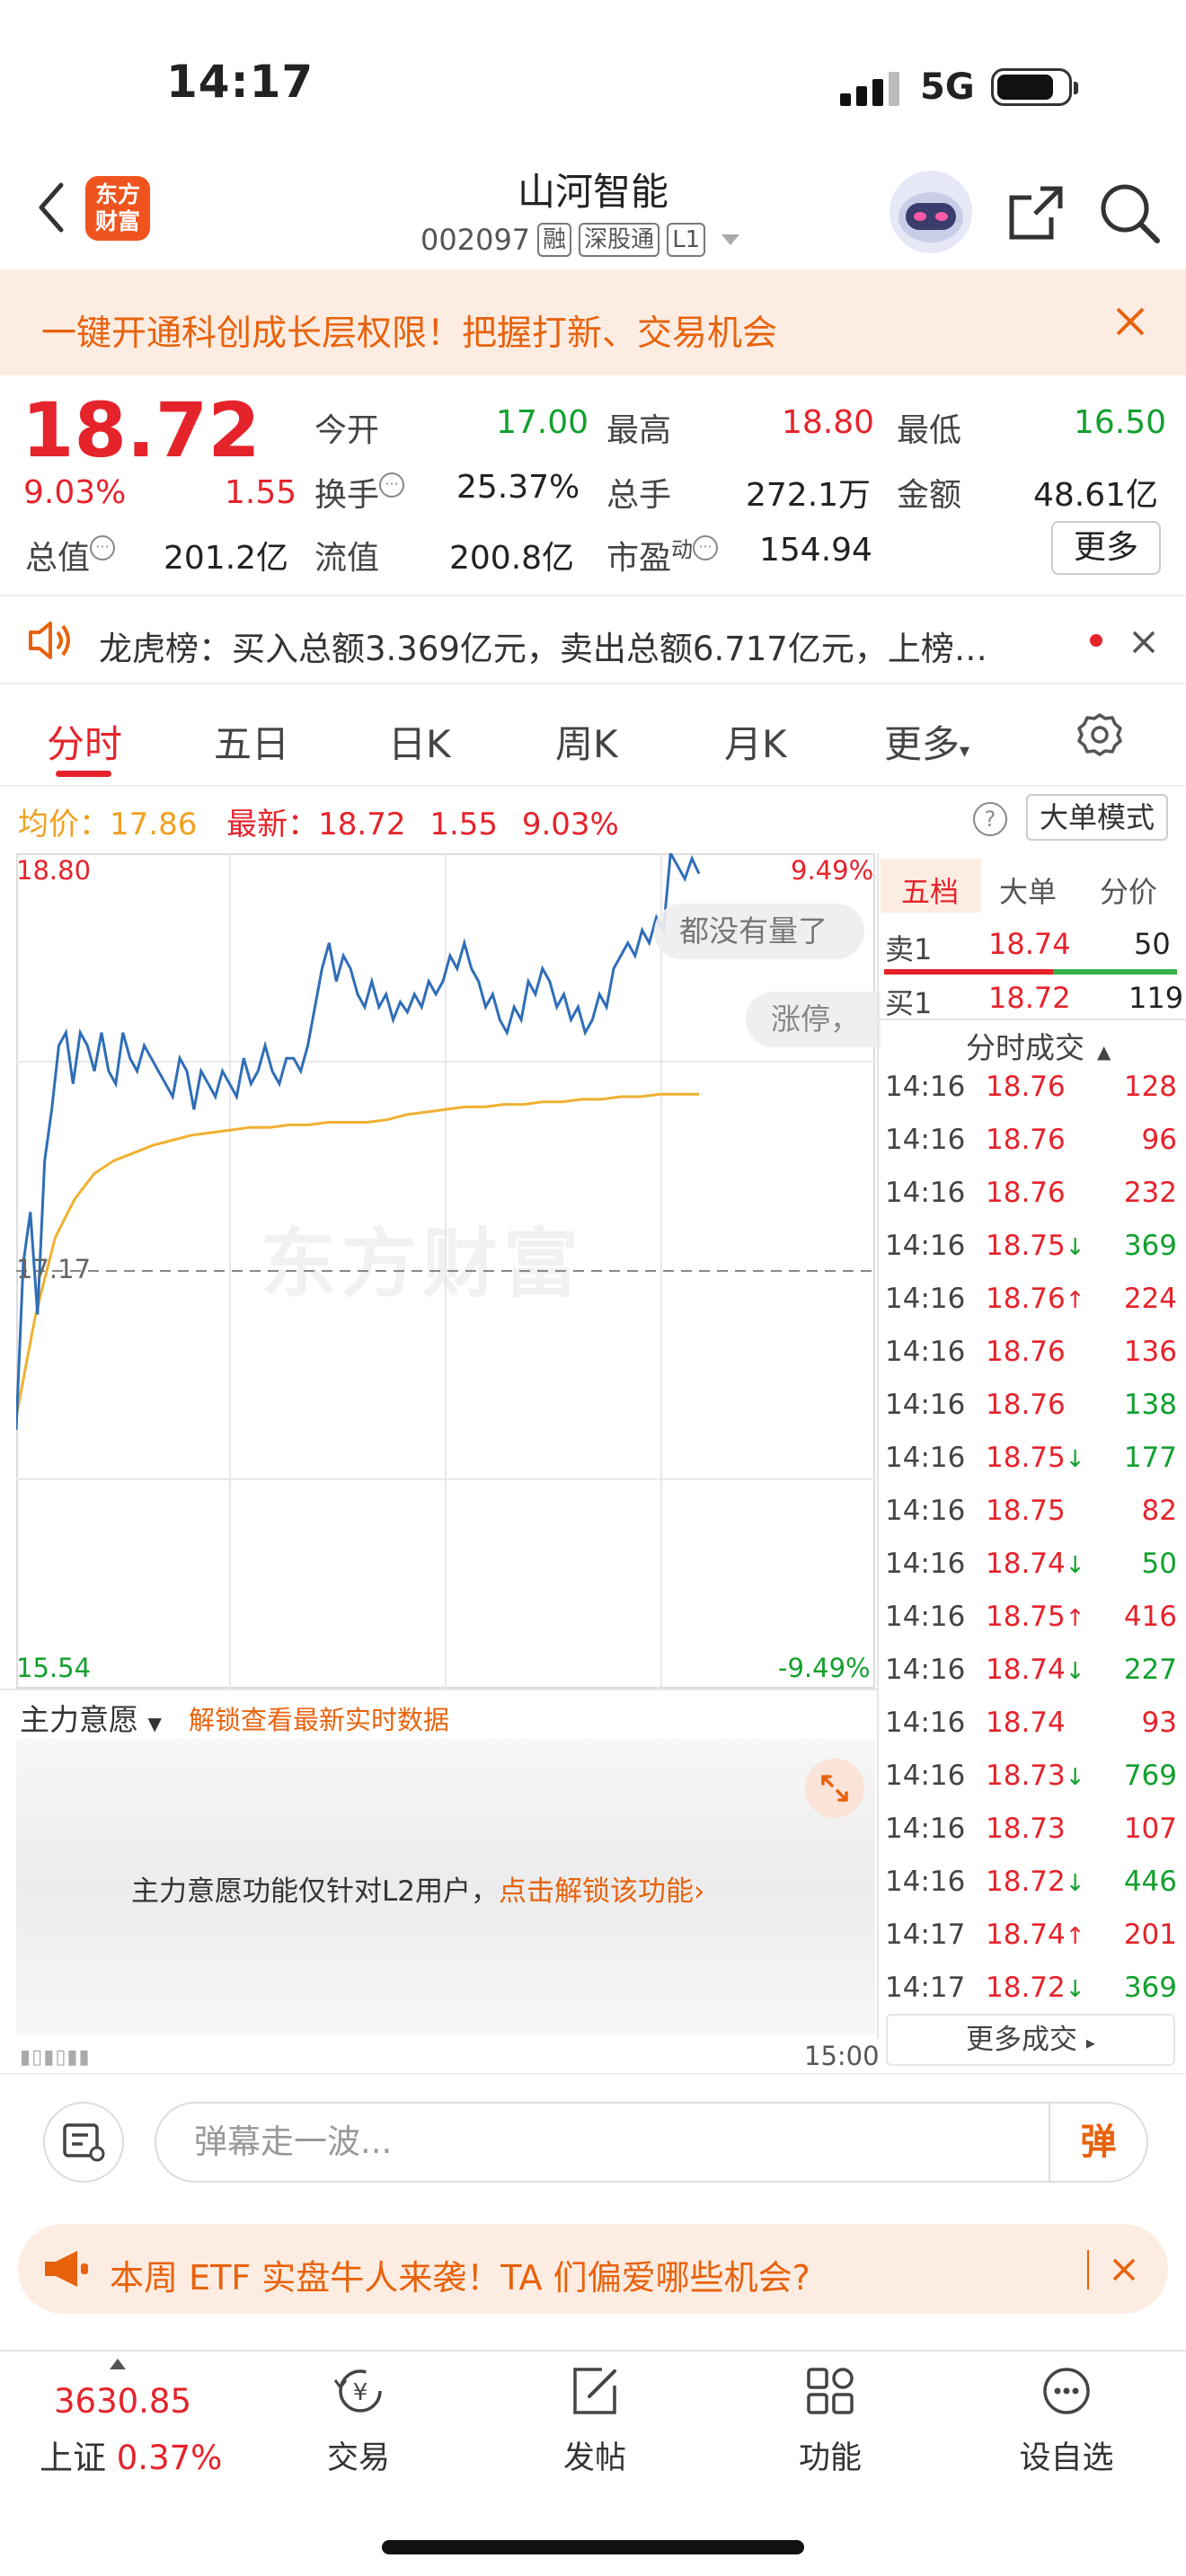 The height and width of the screenshot is (2576, 1186). Describe the element at coordinates (639, 495) in the screenshot. I see `volume-label: 总手` at that location.